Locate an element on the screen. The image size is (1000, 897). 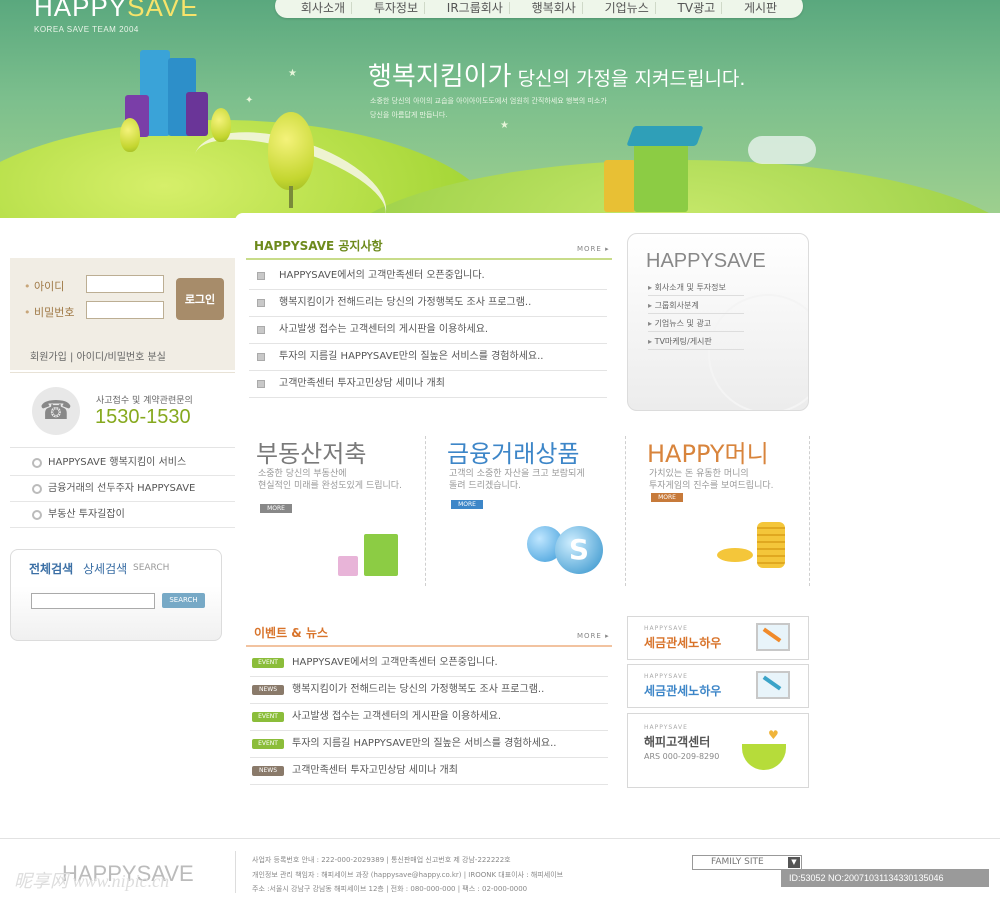
notice-item-text: 고객만족센터 투자고민상담 세미나 개최 is located at coordinates (362, 383).